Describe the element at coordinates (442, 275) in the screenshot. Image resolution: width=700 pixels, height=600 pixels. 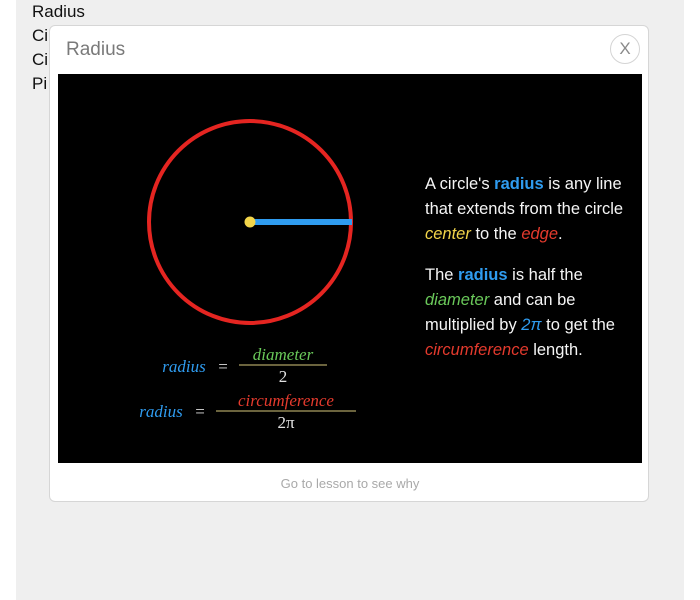
I see `text-run: The` at that location.